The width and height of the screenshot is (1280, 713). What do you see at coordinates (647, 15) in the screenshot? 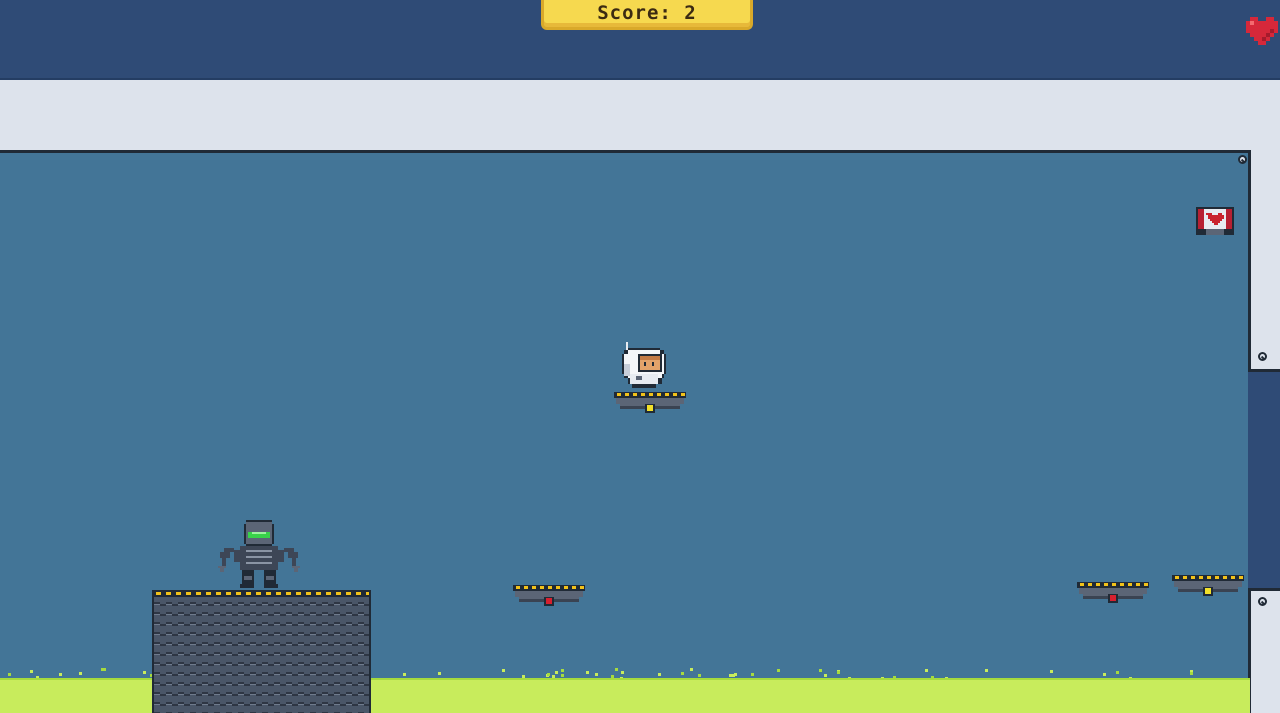
I see `score-panel: Score: 2` at bounding box center [647, 15].